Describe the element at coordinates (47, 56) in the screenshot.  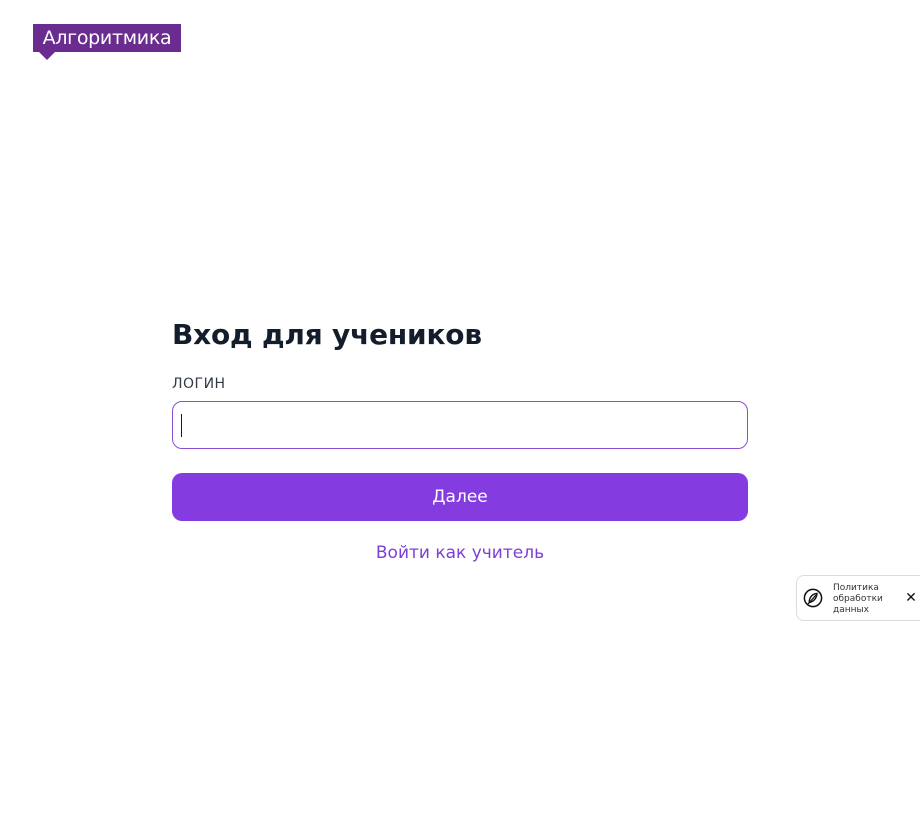
I see `logo-tail-shape` at that location.